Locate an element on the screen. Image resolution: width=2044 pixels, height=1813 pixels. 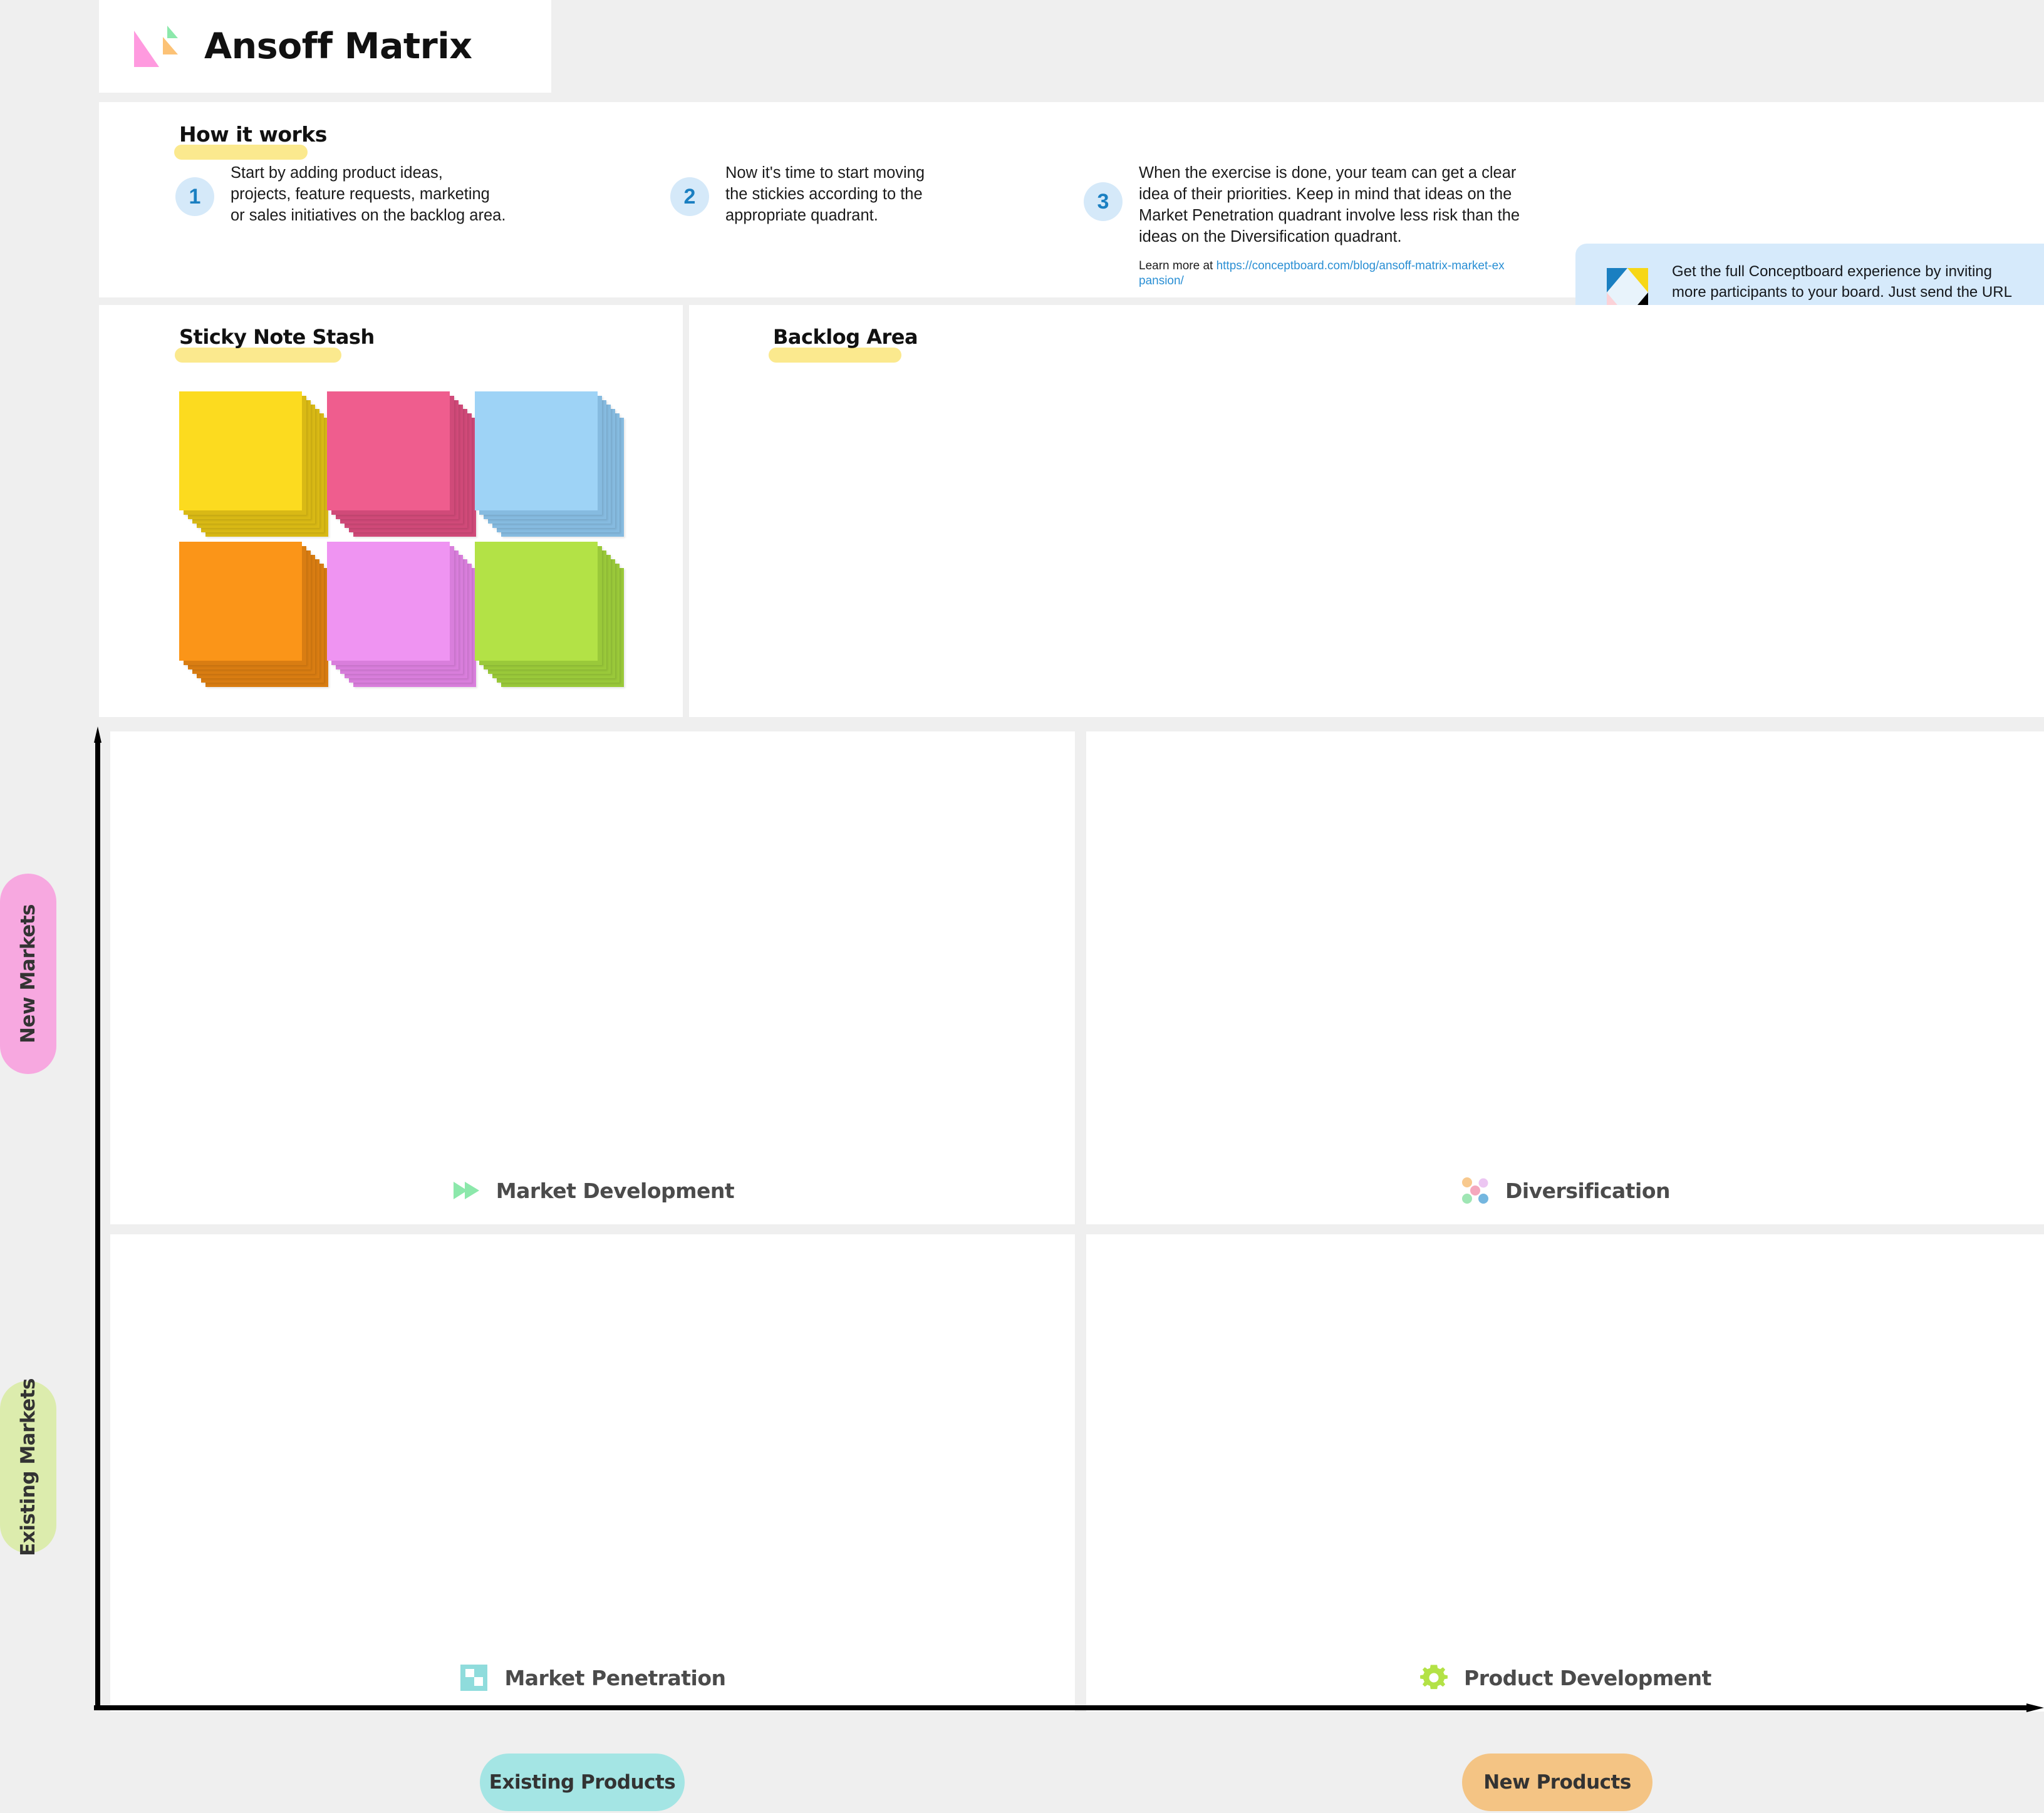
axis-label-existing-markets: Existing Markets is located at coordinates (28, 1467).